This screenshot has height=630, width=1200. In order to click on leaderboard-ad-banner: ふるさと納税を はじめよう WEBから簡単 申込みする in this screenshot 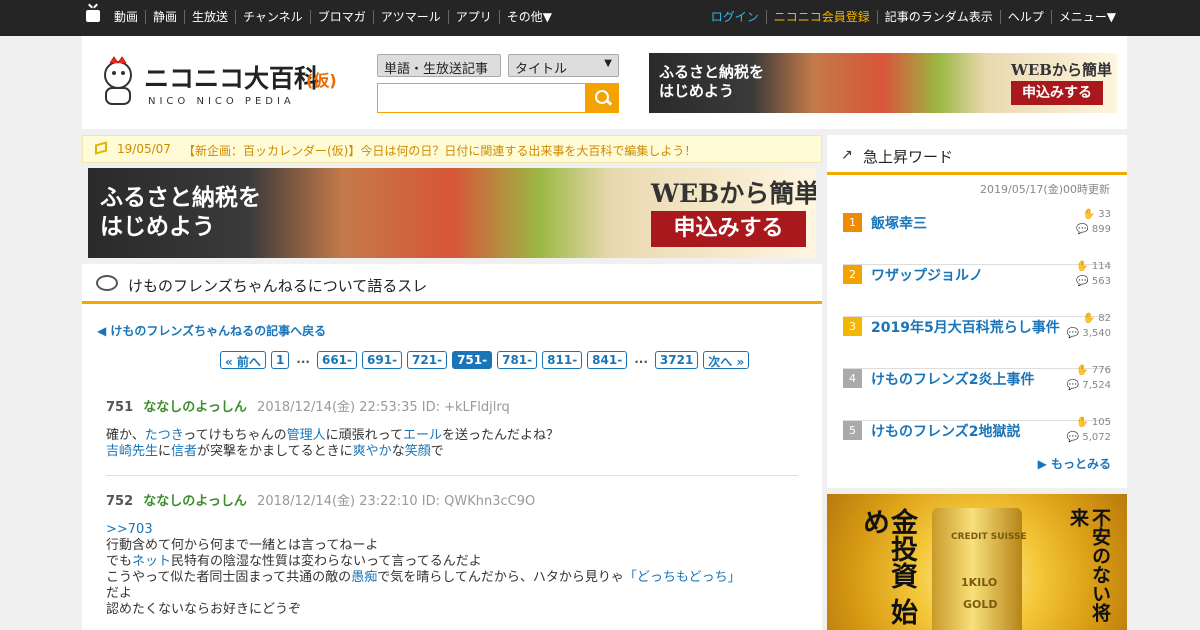, I will do `click(452, 213)`.